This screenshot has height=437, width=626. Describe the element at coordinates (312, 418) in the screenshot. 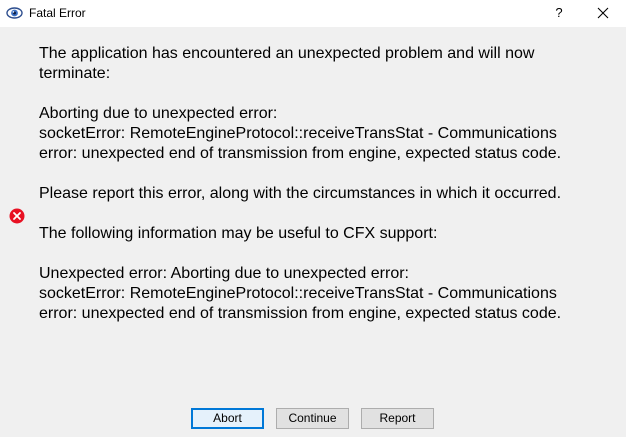

I see `continue-button: Continue` at that location.